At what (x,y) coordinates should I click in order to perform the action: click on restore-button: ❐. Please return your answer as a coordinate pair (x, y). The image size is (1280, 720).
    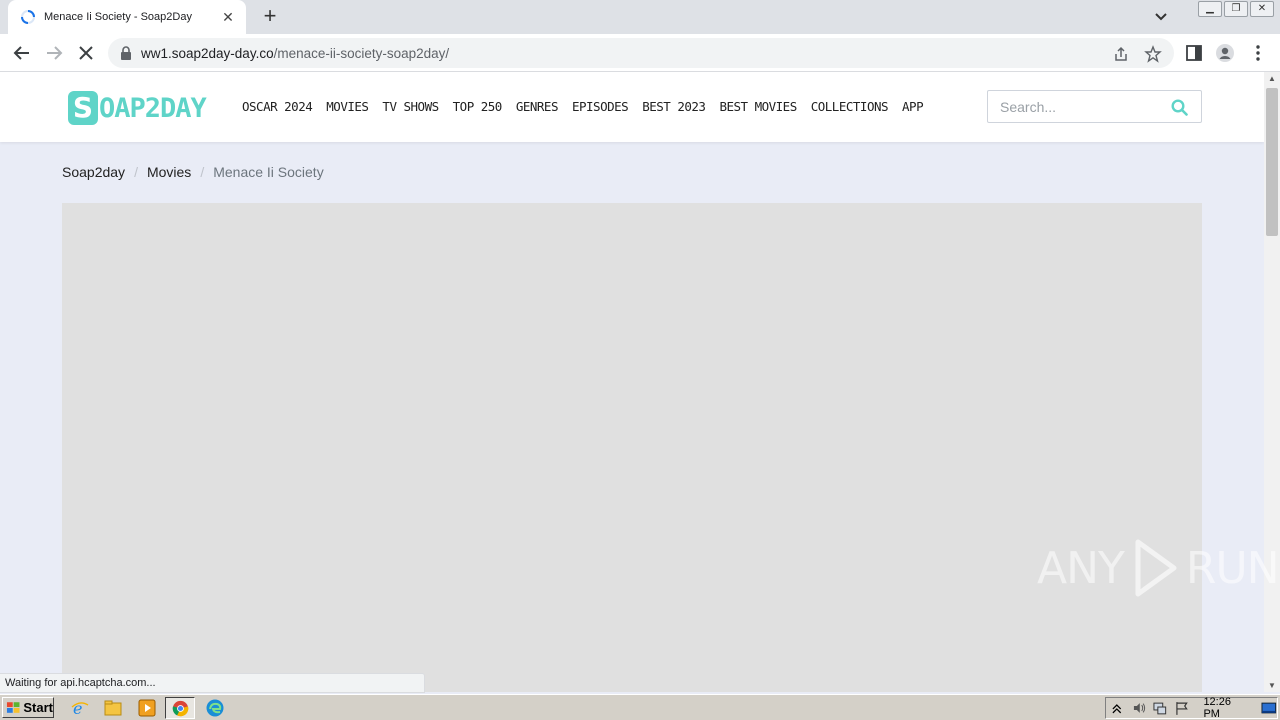
    Looking at the image, I should click on (1236, 9).